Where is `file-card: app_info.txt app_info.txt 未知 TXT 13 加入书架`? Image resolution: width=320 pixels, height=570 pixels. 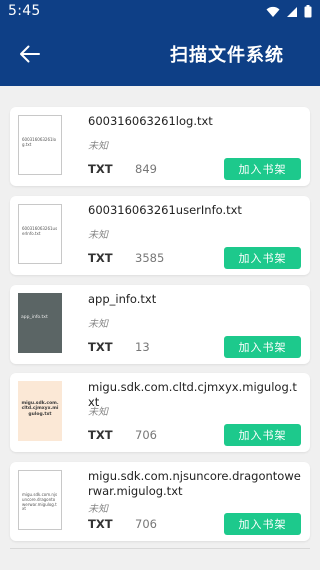 file-card: app_info.txt app_info.txt 未知 TXT 13 加入书架 is located at coordinates (160, 324).